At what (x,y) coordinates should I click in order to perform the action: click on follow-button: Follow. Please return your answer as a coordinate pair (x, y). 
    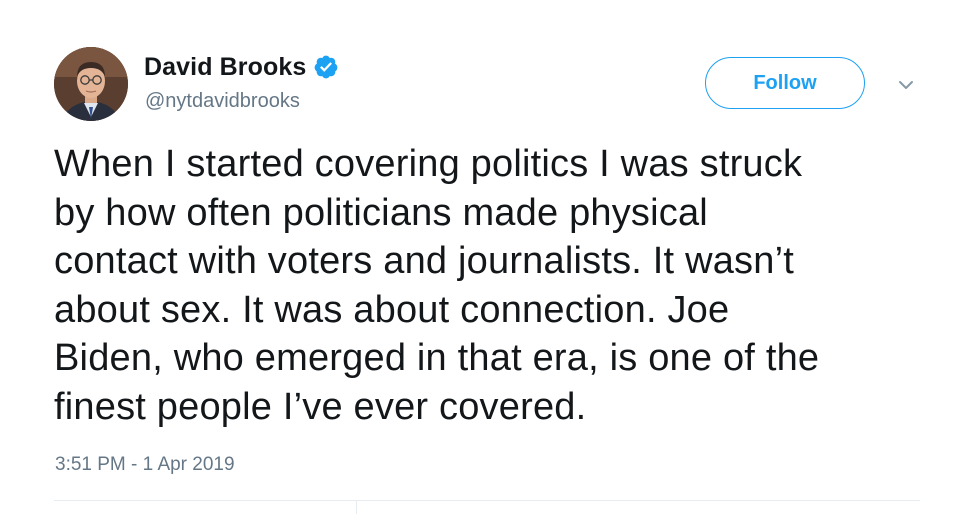
    Looking at the image, I should click on (785, 83).